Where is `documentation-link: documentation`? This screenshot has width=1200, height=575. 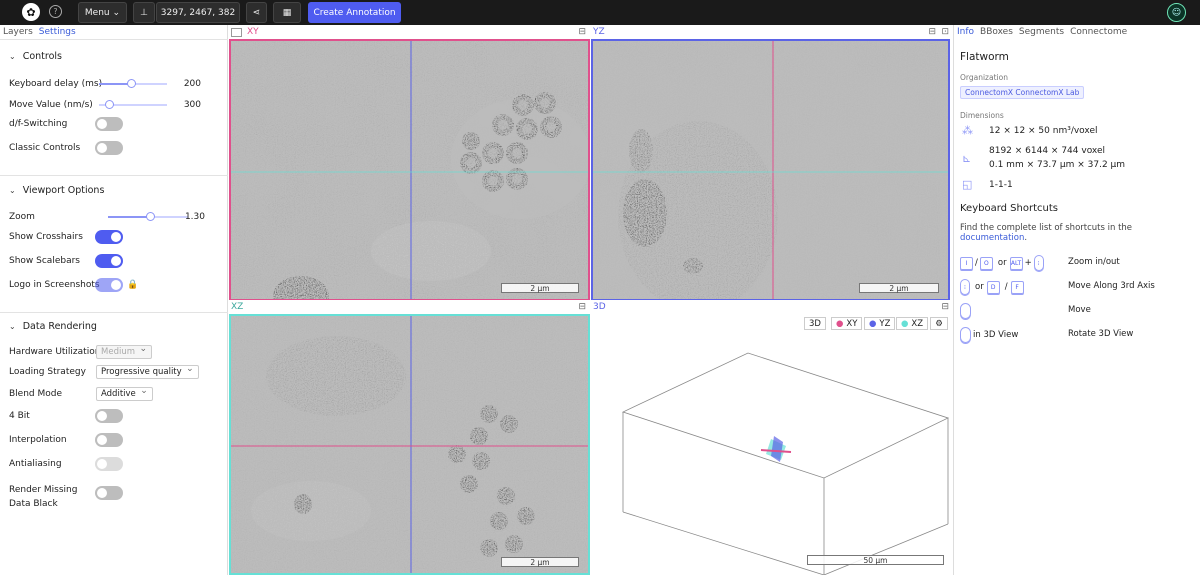 documentation-link: documentation is located at coordinates (992, 238).